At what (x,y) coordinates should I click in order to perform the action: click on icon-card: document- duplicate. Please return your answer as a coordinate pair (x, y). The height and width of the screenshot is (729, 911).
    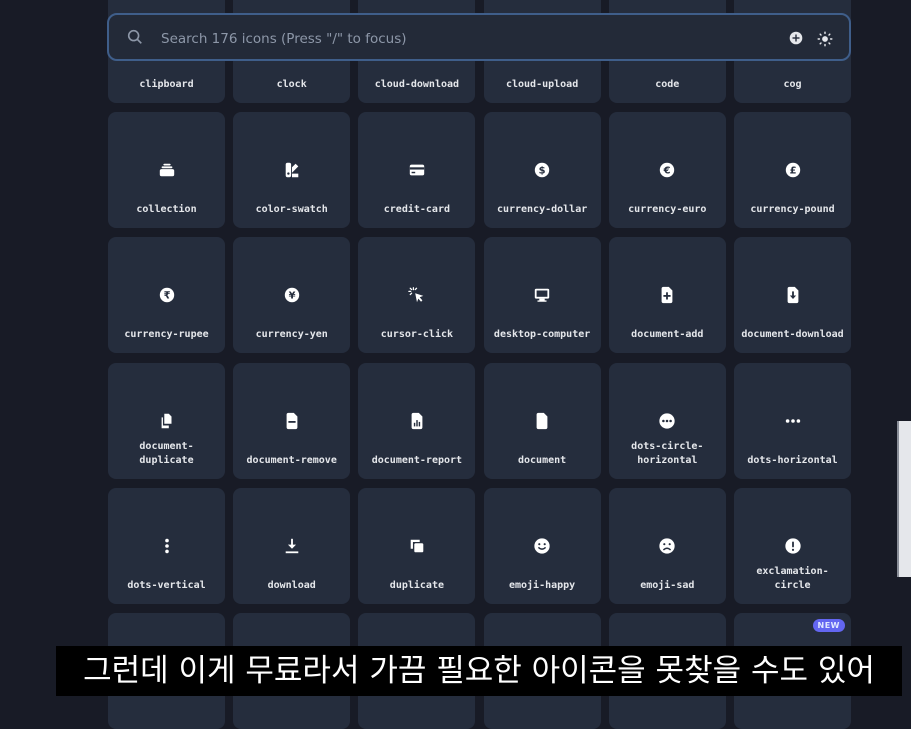
    Looking at the image, I should click on (166, 420).